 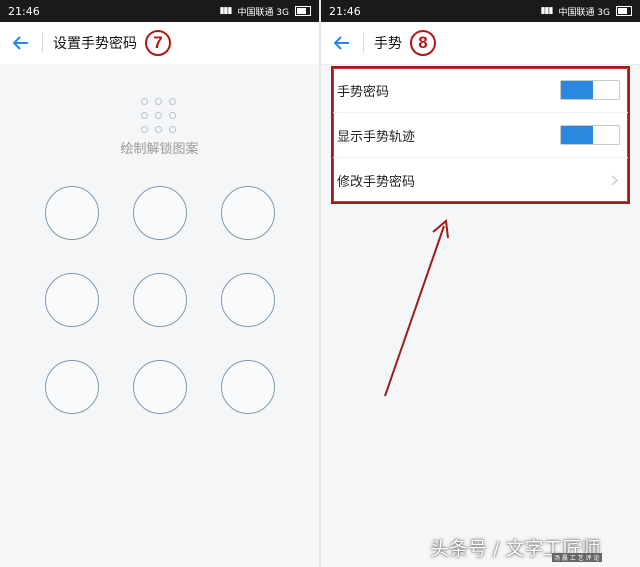 I want to click on carrier-label: 中国联通 3G, so click(x=263, y=12).